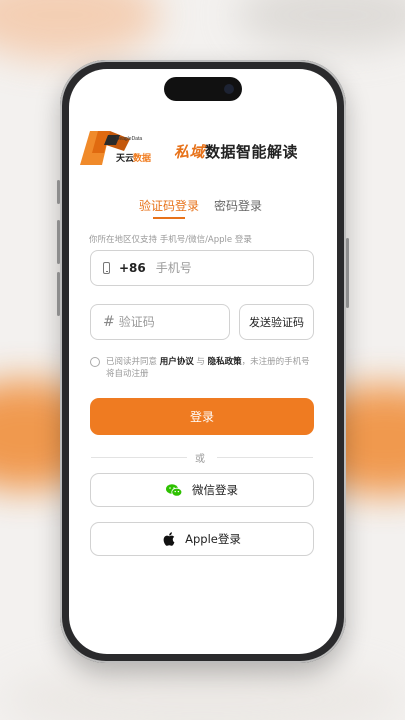  What do you see at coordinates (212, 368) in the screenshot?
I see `agreement-text: 已阅读并同意 用户协议 与 隐私政策，未注册的手机号将自动注册` at bounding box center [212, 368].